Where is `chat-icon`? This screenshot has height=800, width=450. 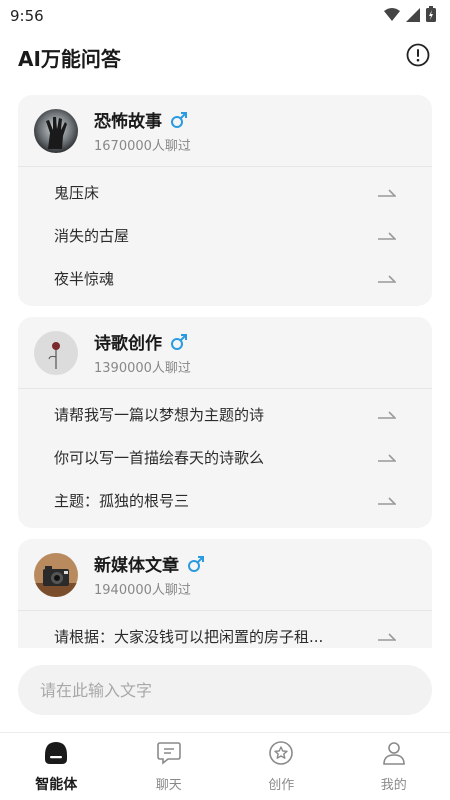 chat-icon is located at coordinates (169, 755).